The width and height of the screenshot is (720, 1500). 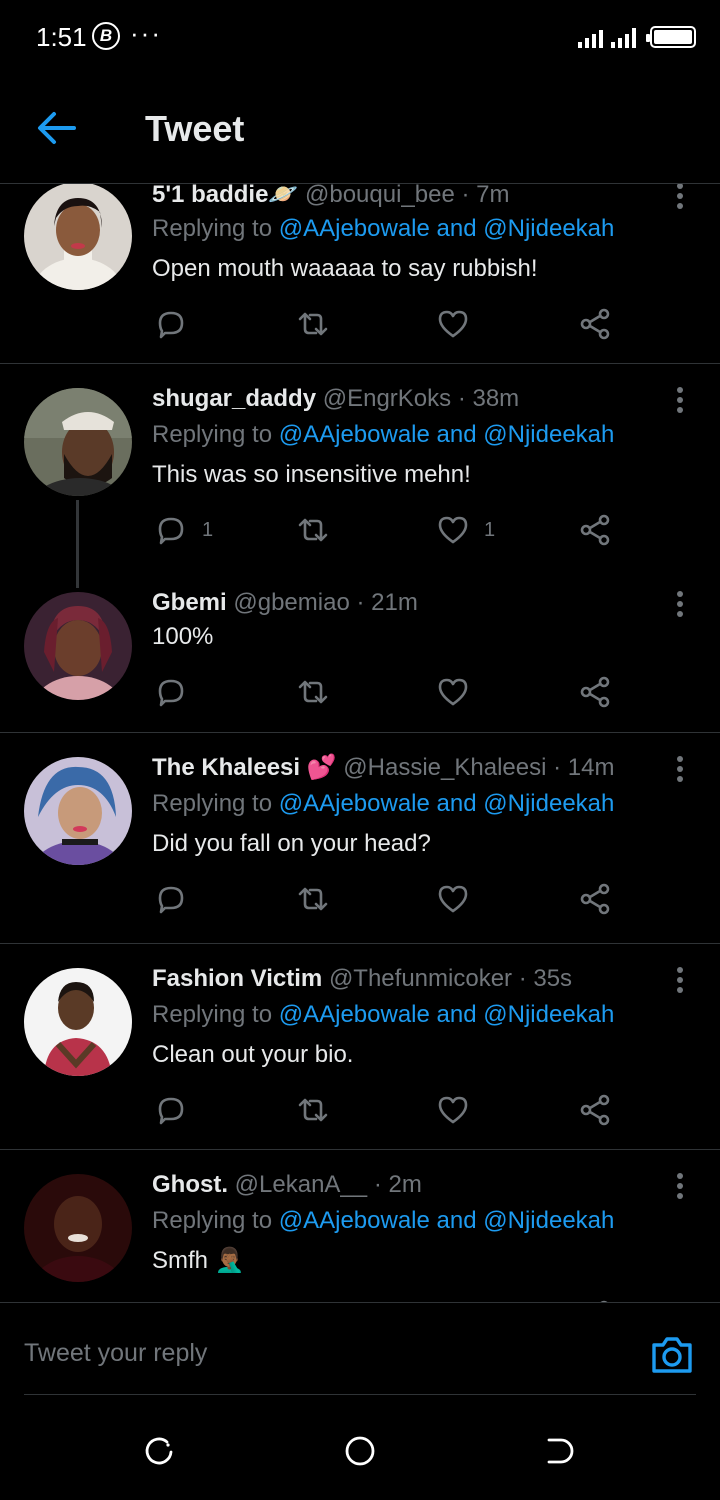 I want to click on display-name: shugar_daddy, so click(x=234, y=398).